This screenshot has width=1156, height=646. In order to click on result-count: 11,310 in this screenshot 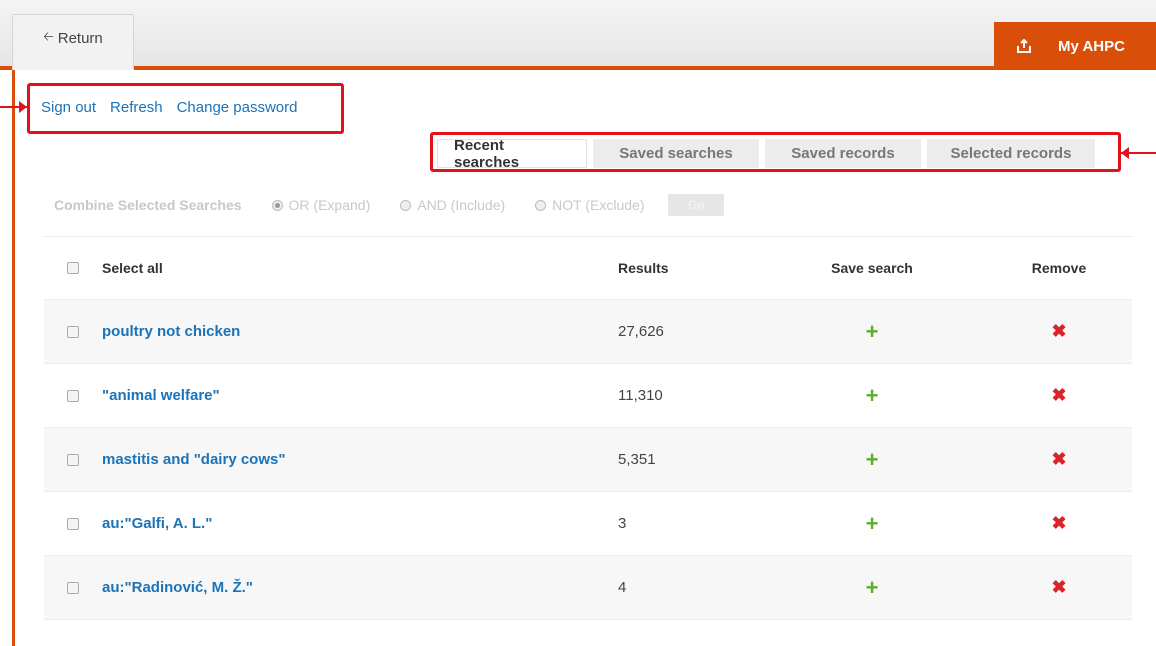, I will do `click(640, 395)`.